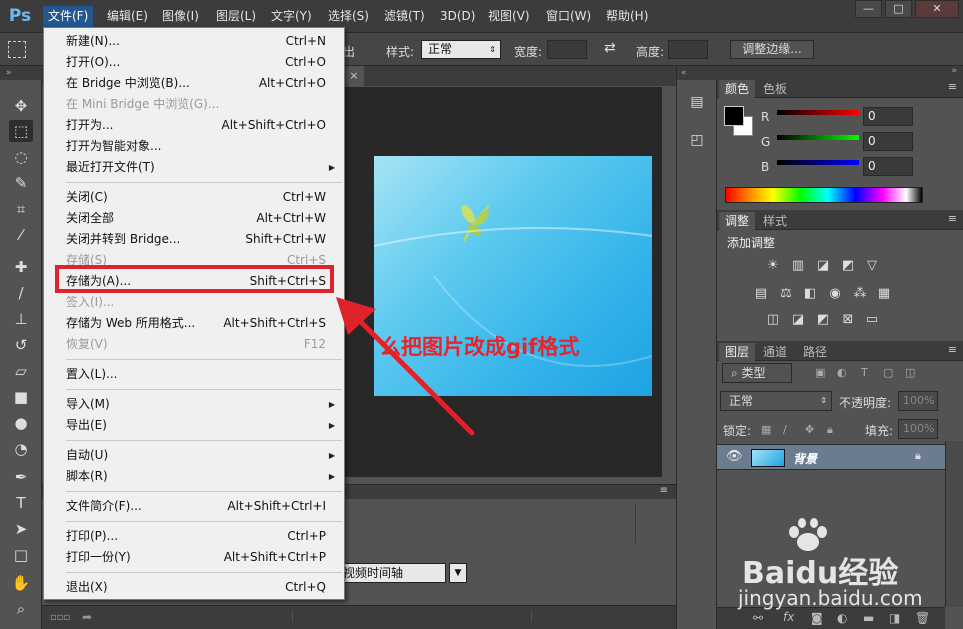  Describe the element at coordinates (194, 218) in the screenshot. I see `file-menu-item-8: 关闭全部 Alt+Ctrl+W` at that location.